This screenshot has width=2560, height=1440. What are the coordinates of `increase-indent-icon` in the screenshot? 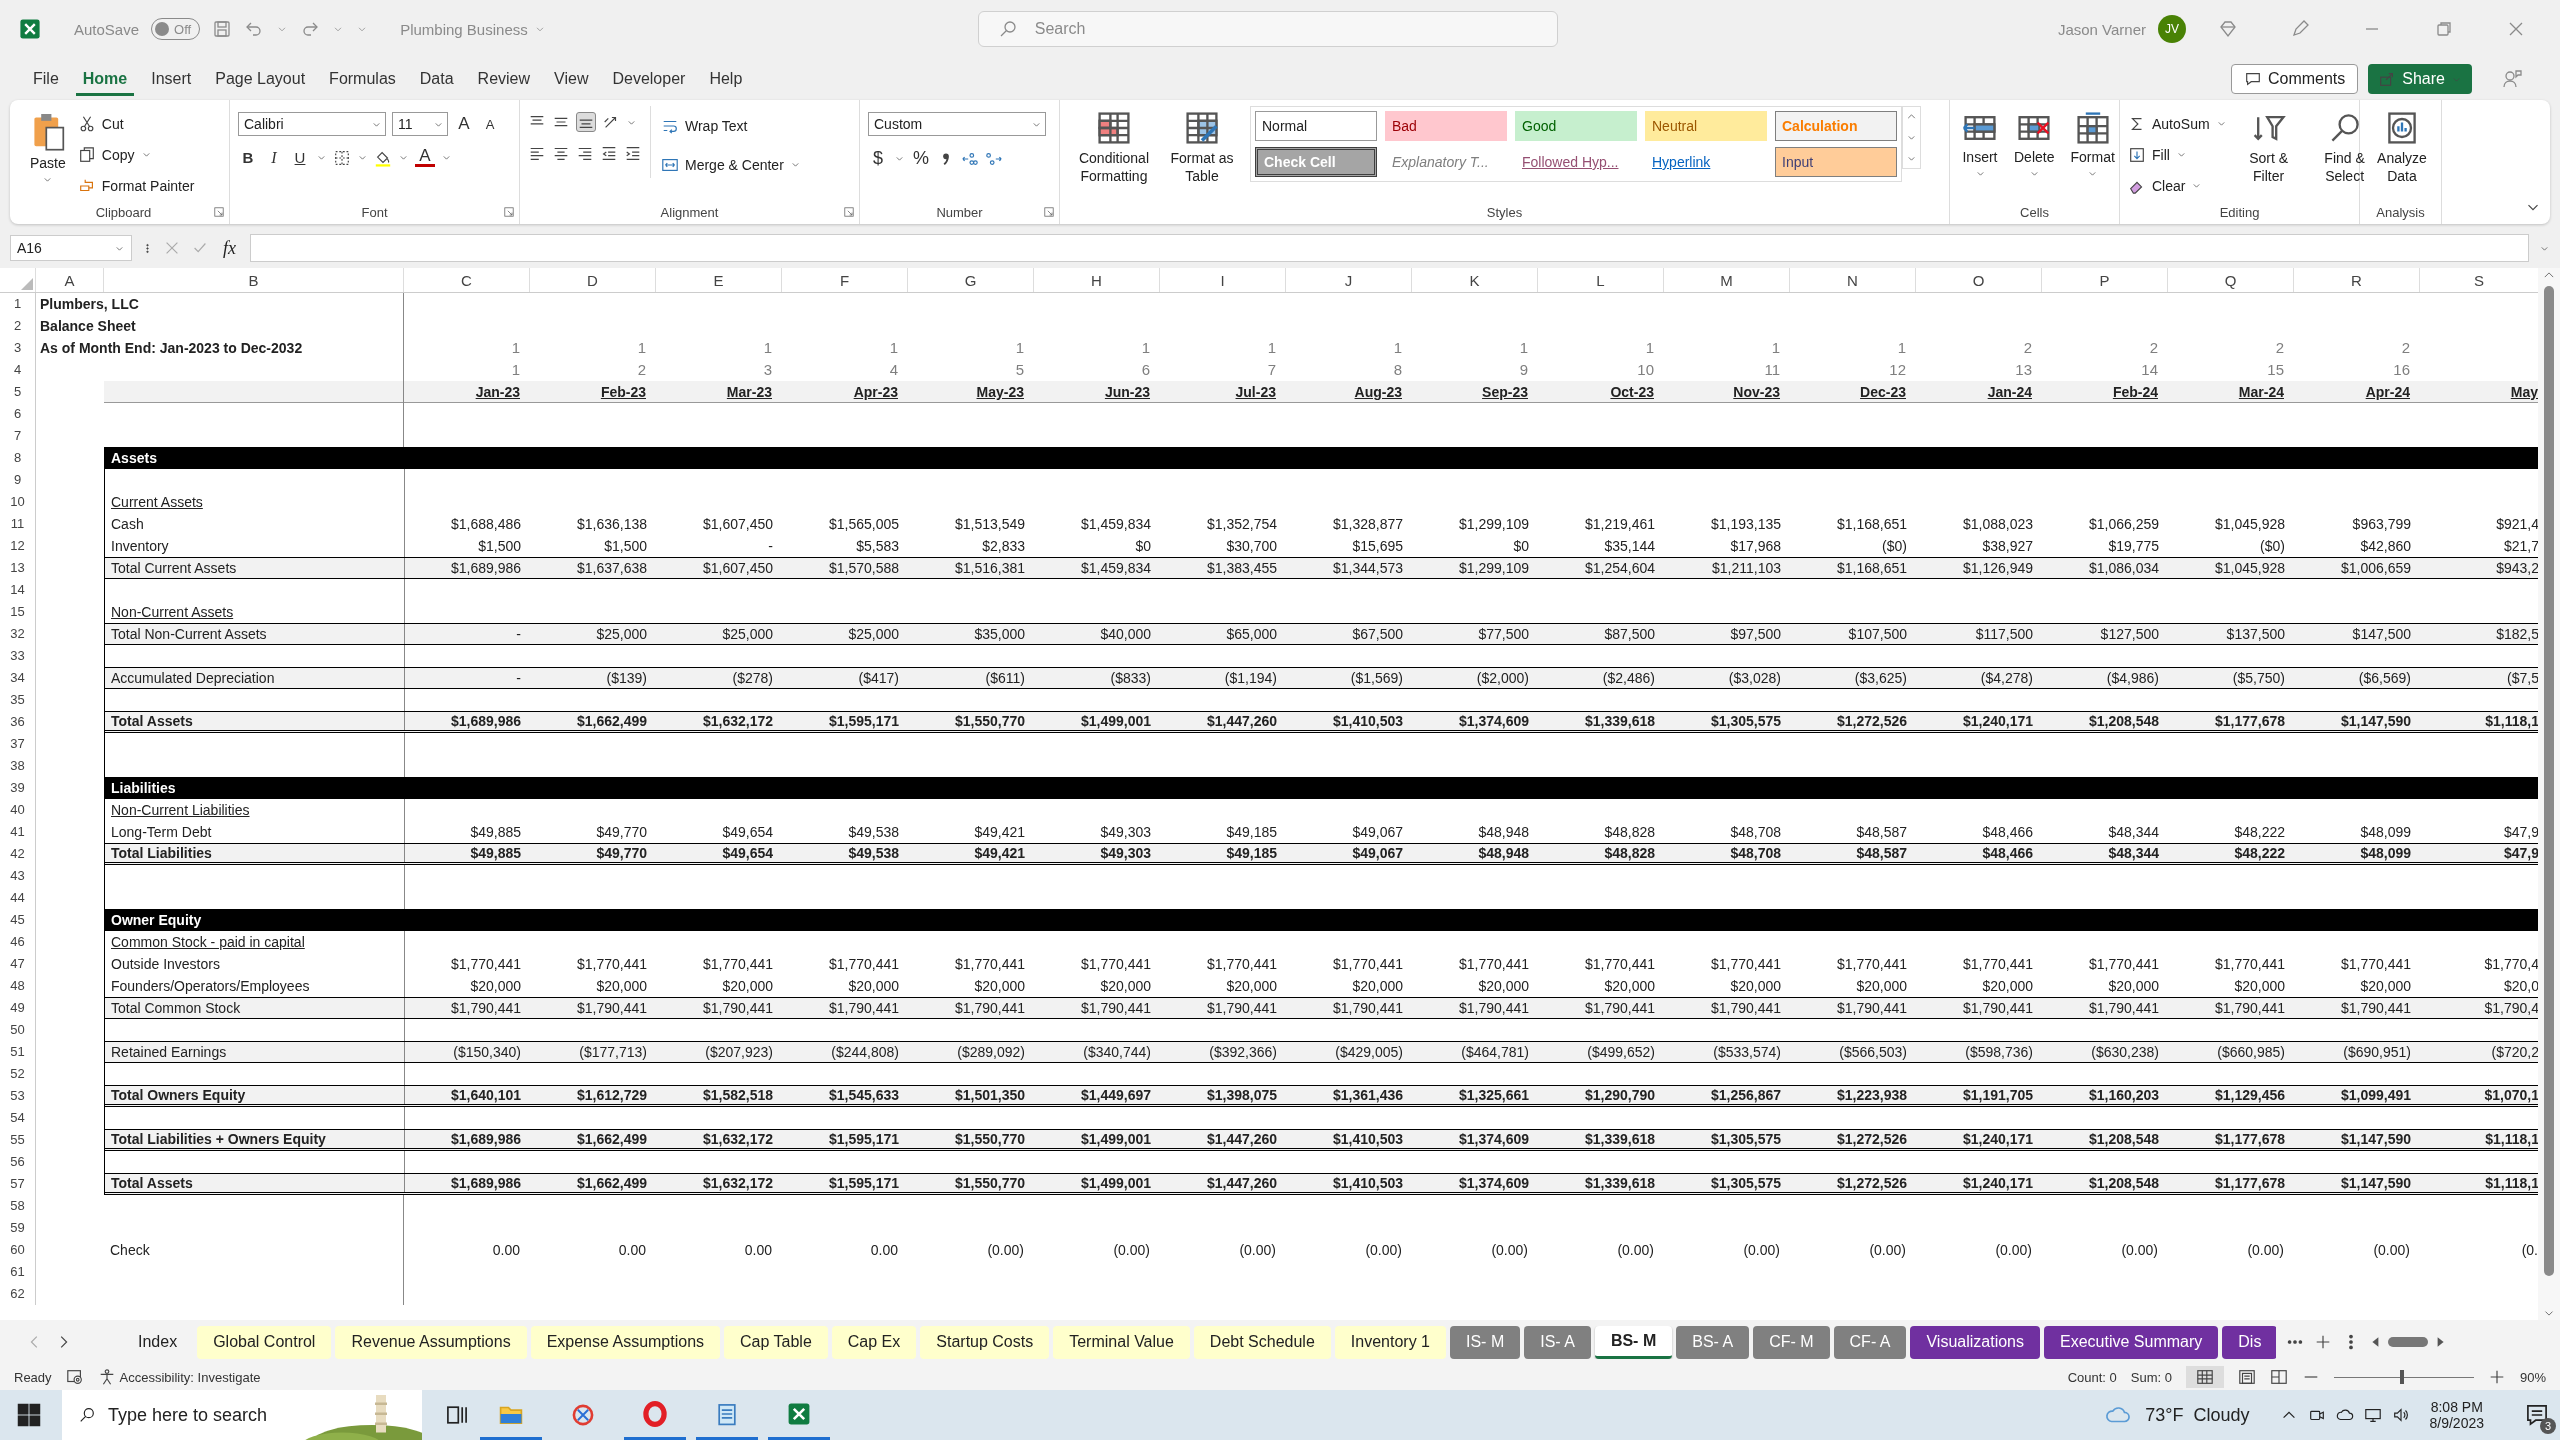 It's located at (633, 153).